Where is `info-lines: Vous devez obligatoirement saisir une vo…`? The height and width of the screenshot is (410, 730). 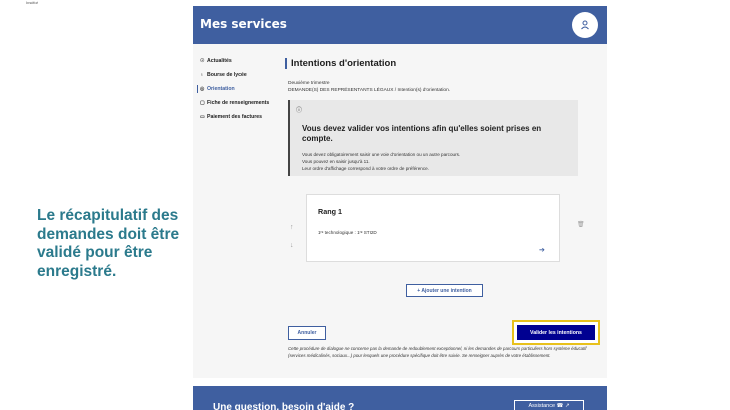
info-lines: Vous devez obligatoirement saisir une vo… is located at coordinates (381, 161).